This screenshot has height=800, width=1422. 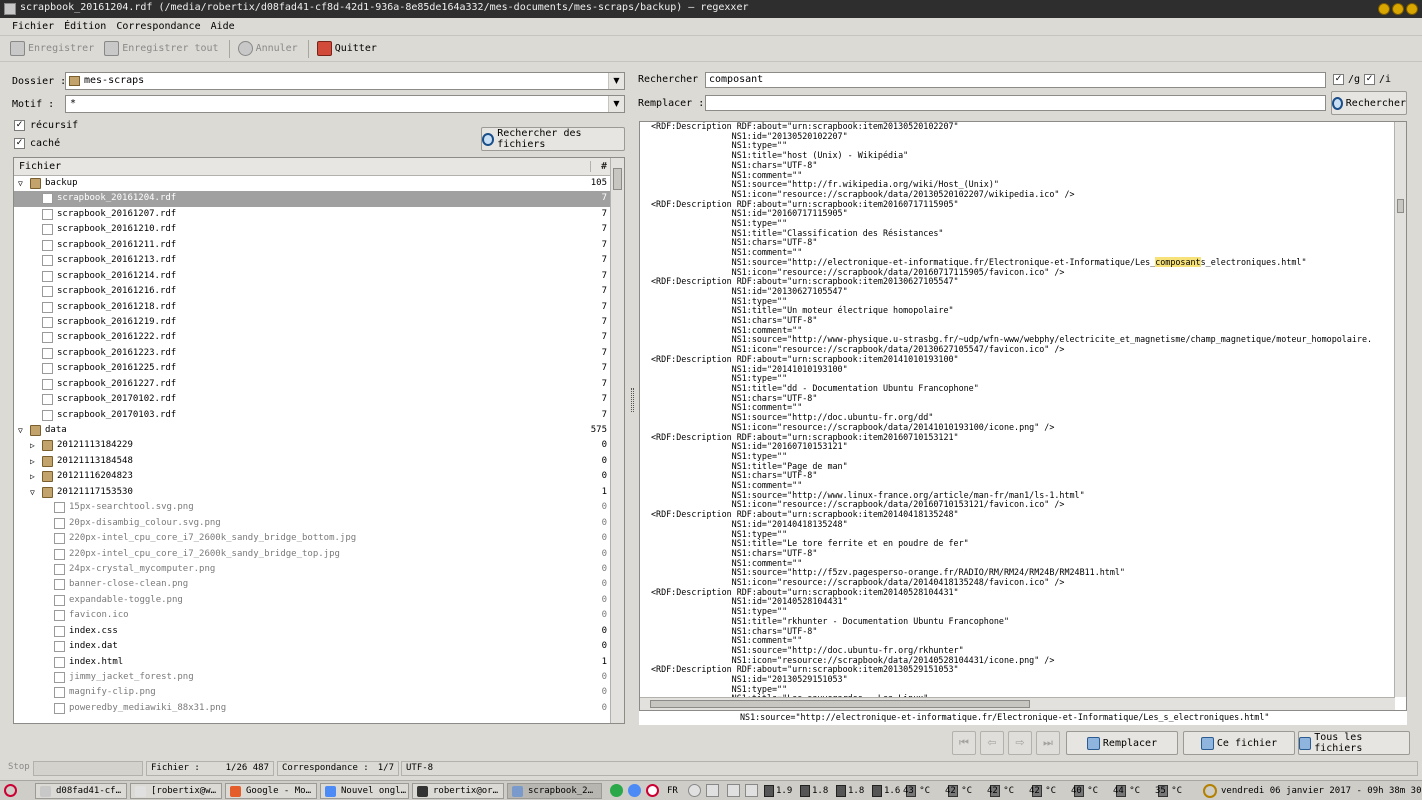 What do you see at coordinates (126, 599) in the screenshot?
I see `tree-row-name: expandable-toggle.png` at bounding box center [126, 599].